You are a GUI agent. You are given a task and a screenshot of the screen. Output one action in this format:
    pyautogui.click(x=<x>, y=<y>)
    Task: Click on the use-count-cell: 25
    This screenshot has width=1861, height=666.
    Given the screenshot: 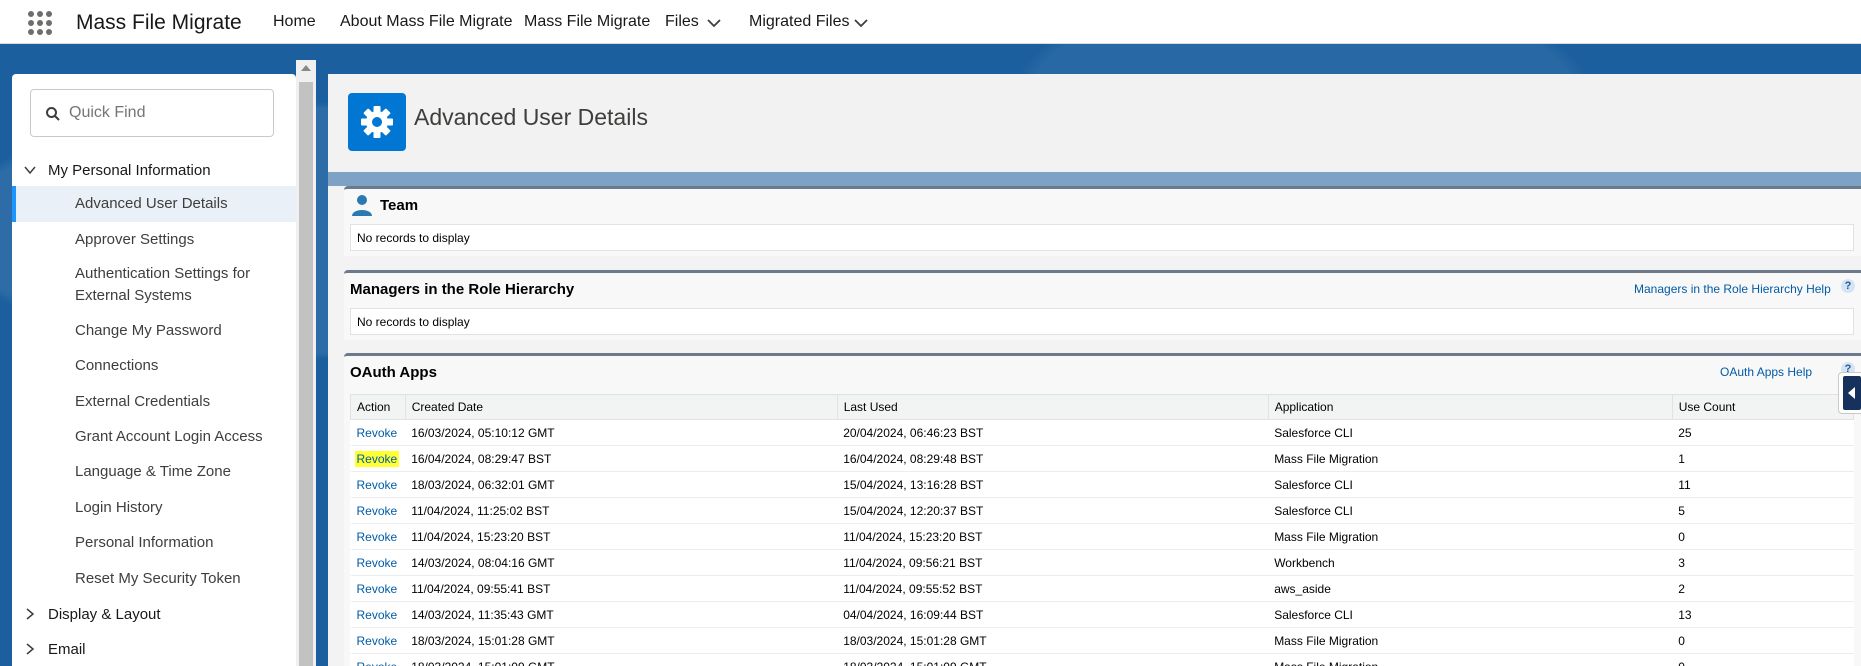 What is the action you would take?
    pyautogui.click(x=1763, y=432)
    